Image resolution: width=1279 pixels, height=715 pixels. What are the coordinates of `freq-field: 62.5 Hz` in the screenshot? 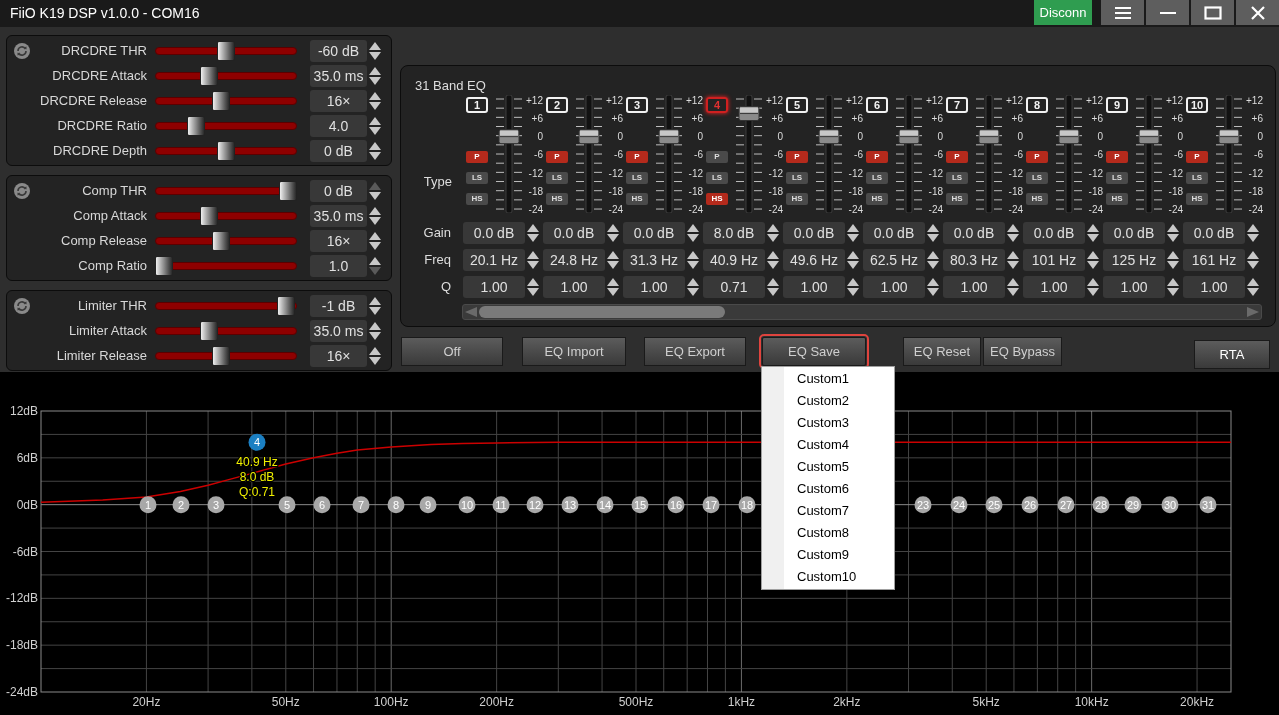 It's located at (894, 260).